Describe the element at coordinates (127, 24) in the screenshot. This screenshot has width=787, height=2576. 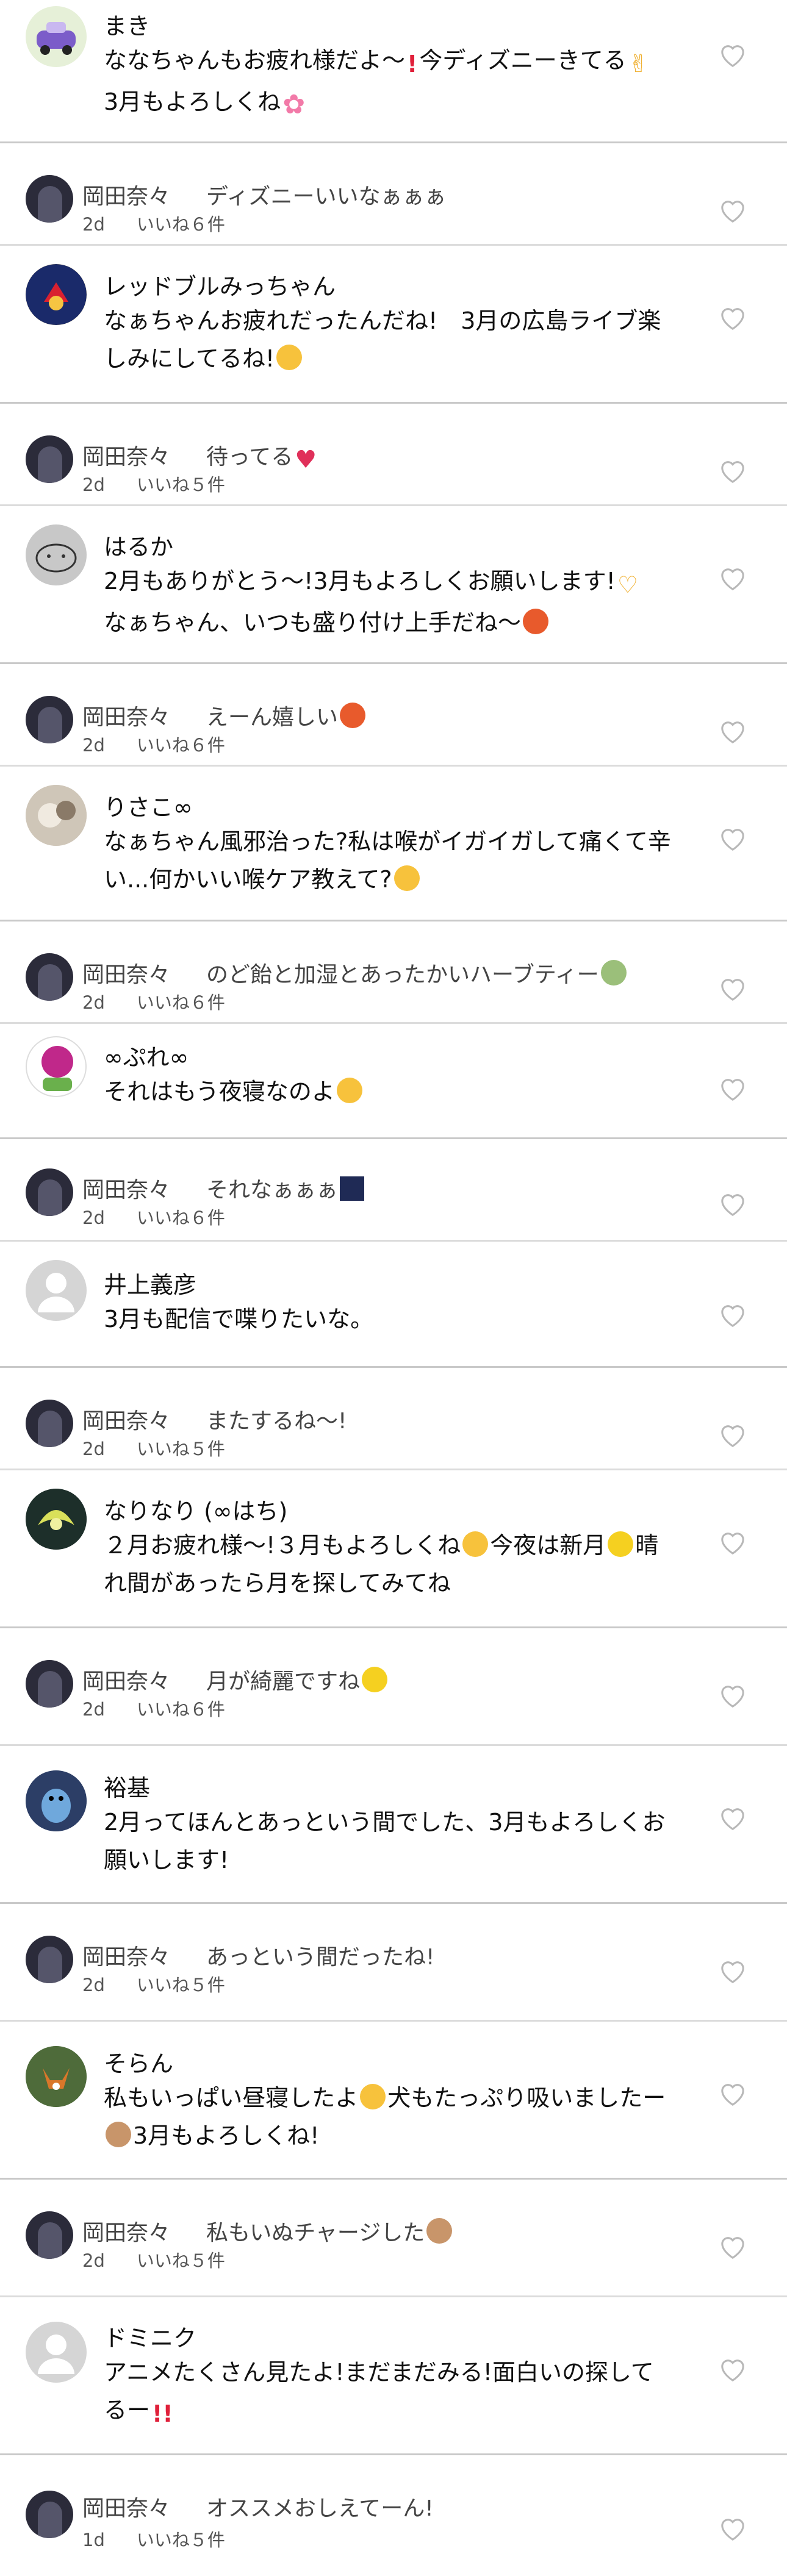
I see `commenter-name: まき` at that location.